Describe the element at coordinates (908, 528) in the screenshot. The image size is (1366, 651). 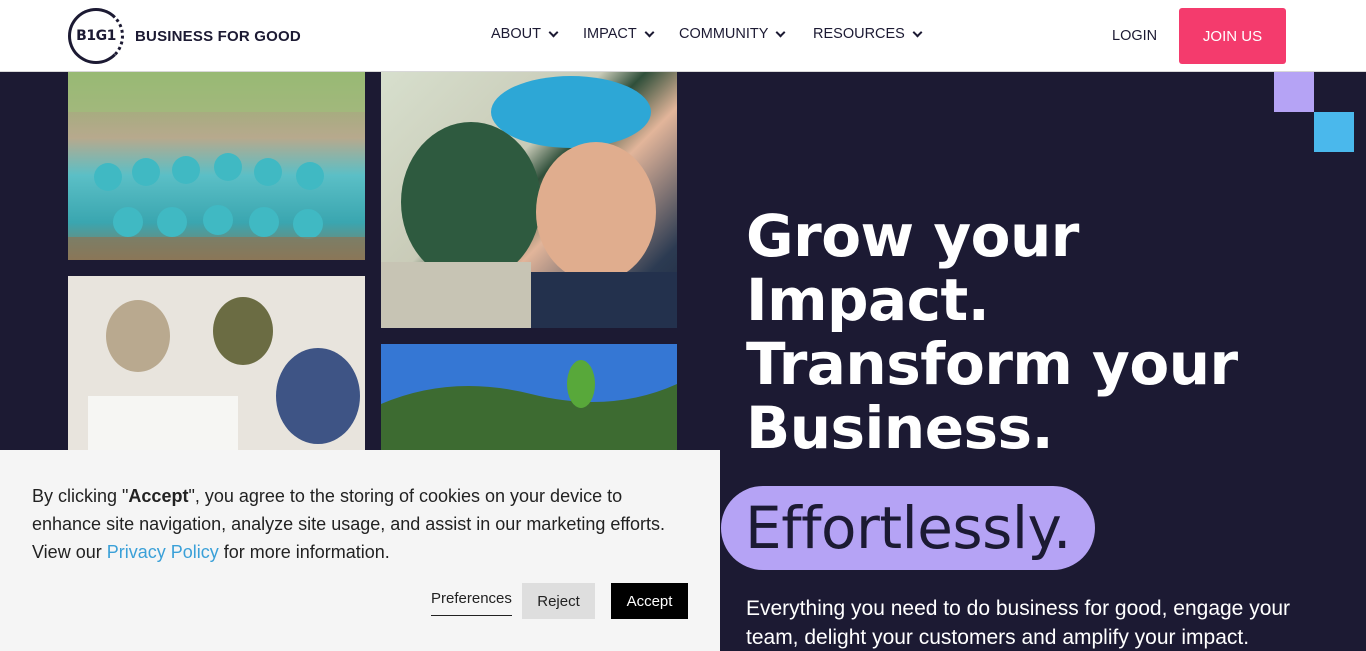
I see `hero-highlight-pill: Effortlessly.` at that location.